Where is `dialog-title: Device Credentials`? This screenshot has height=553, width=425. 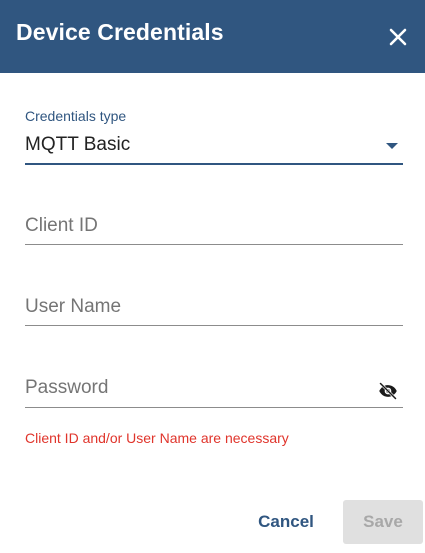 dialog-title: Device Credentials is located at coordinates (120, 32).